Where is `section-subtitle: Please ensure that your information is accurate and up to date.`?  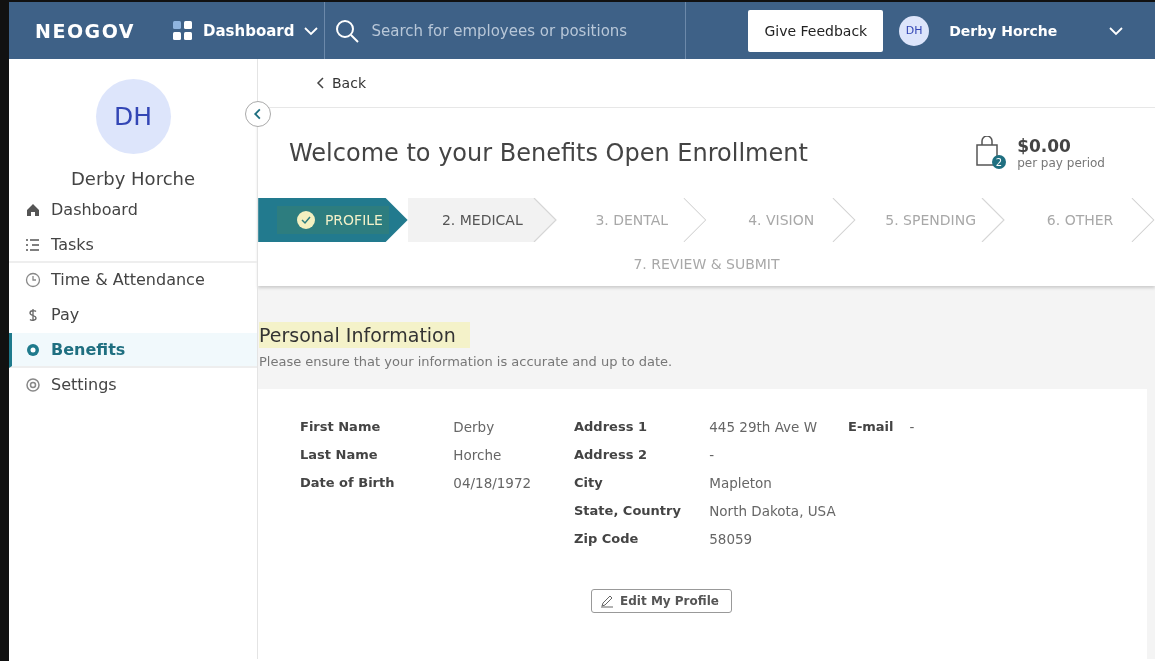 section-subtitle: Please ensure that your information is accurate and up to date. is located at coordinates (466, 361).